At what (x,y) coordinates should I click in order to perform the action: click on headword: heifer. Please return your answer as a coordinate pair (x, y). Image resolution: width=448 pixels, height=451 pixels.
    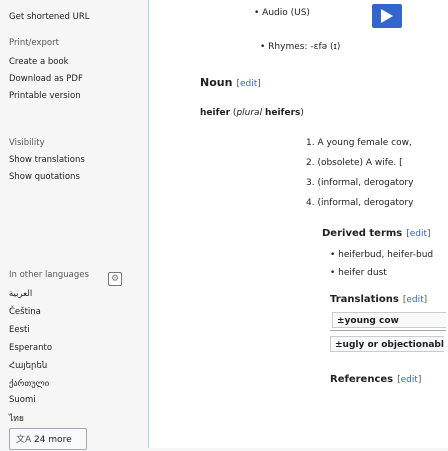
    Looking at the image, I should click on (215, 113).